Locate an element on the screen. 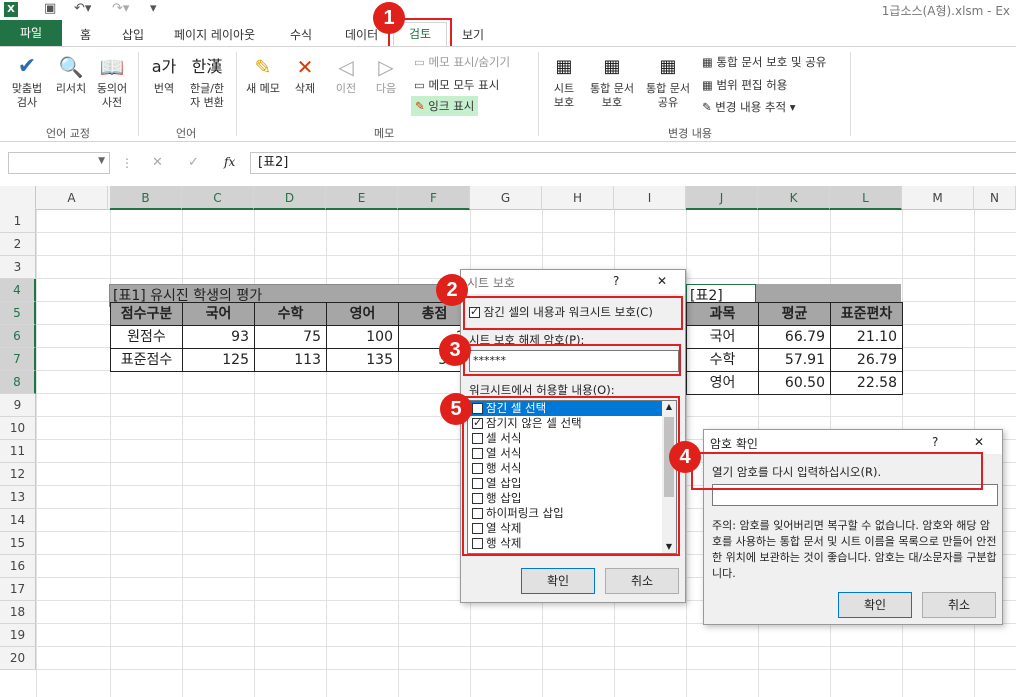 This screenshot has width=1016, height=697. table2-cell: 영어 is located at coordinates (722, 383).